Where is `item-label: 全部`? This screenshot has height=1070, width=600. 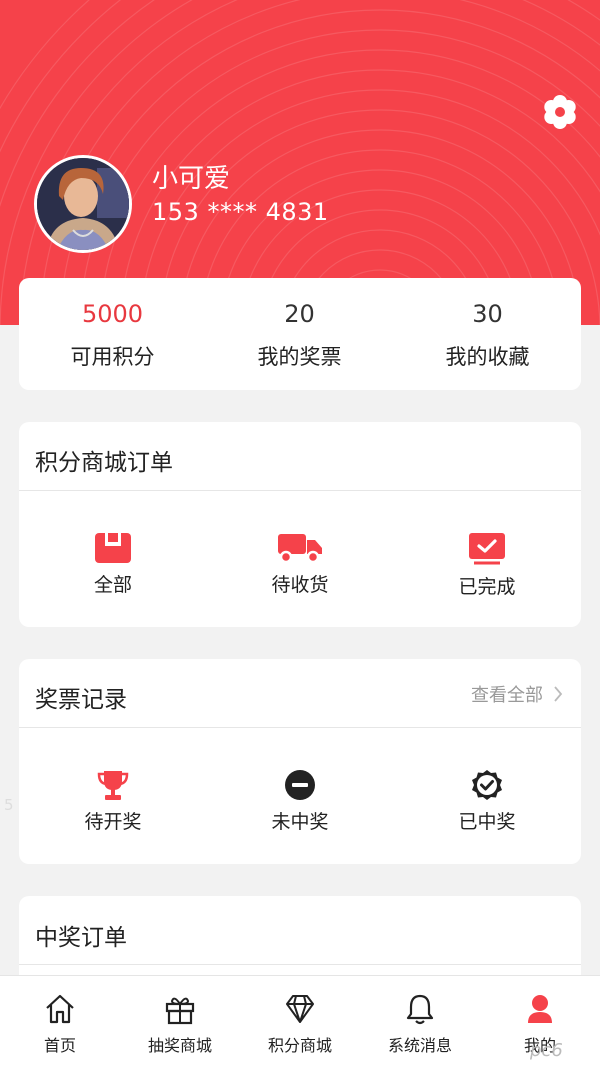
item-label: 全部 is located at coordinates (112, 585).